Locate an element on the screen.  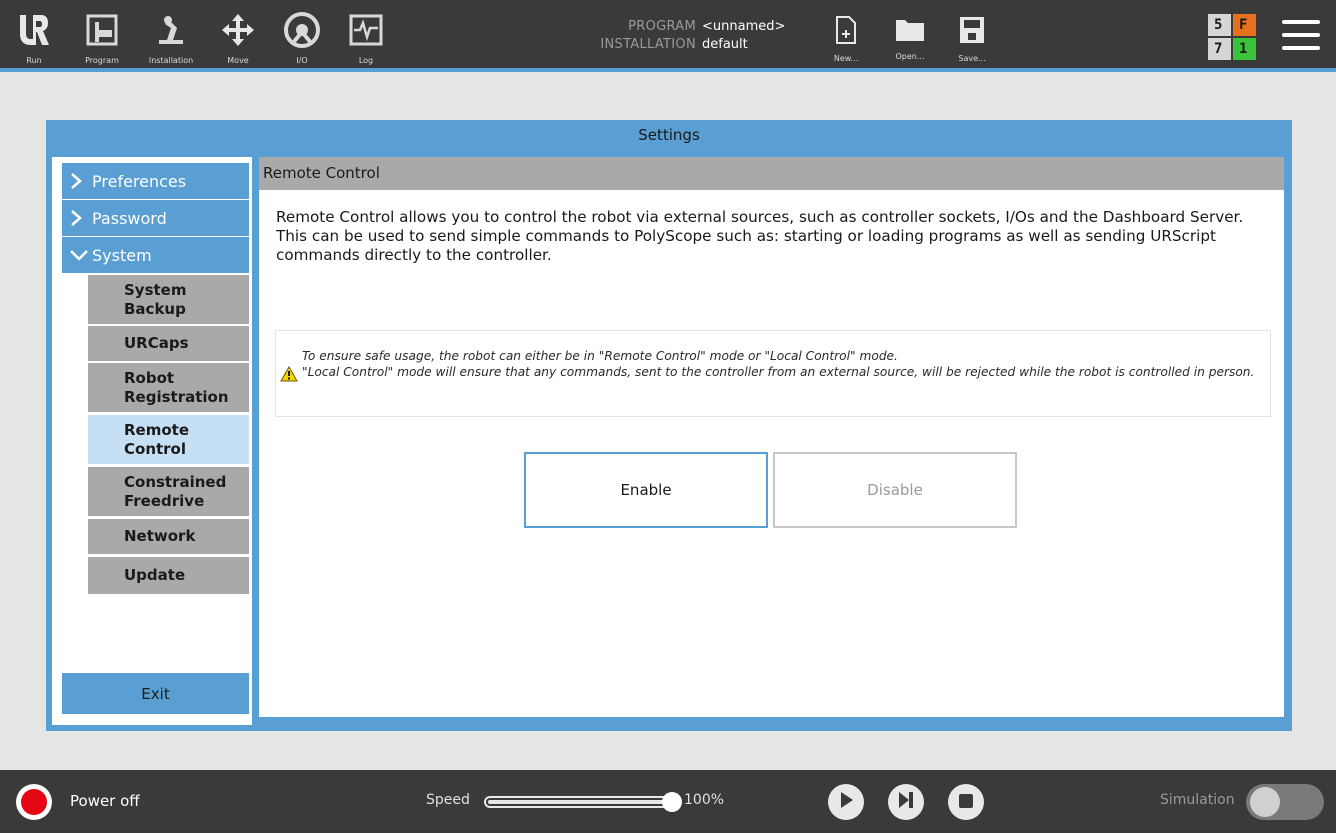
simulation-toggle is located at coordinates (1285, 802).